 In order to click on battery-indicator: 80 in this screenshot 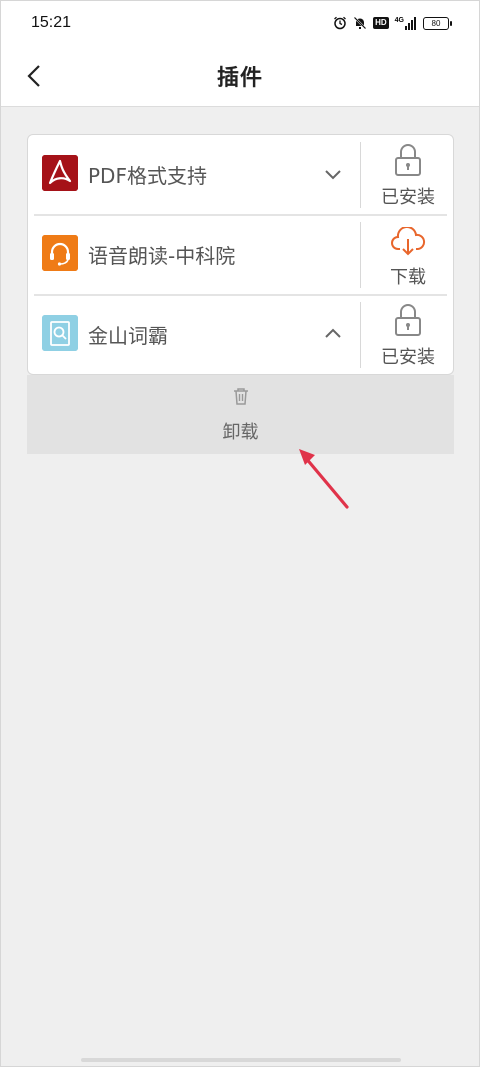, I will do `click(437, 23)`.